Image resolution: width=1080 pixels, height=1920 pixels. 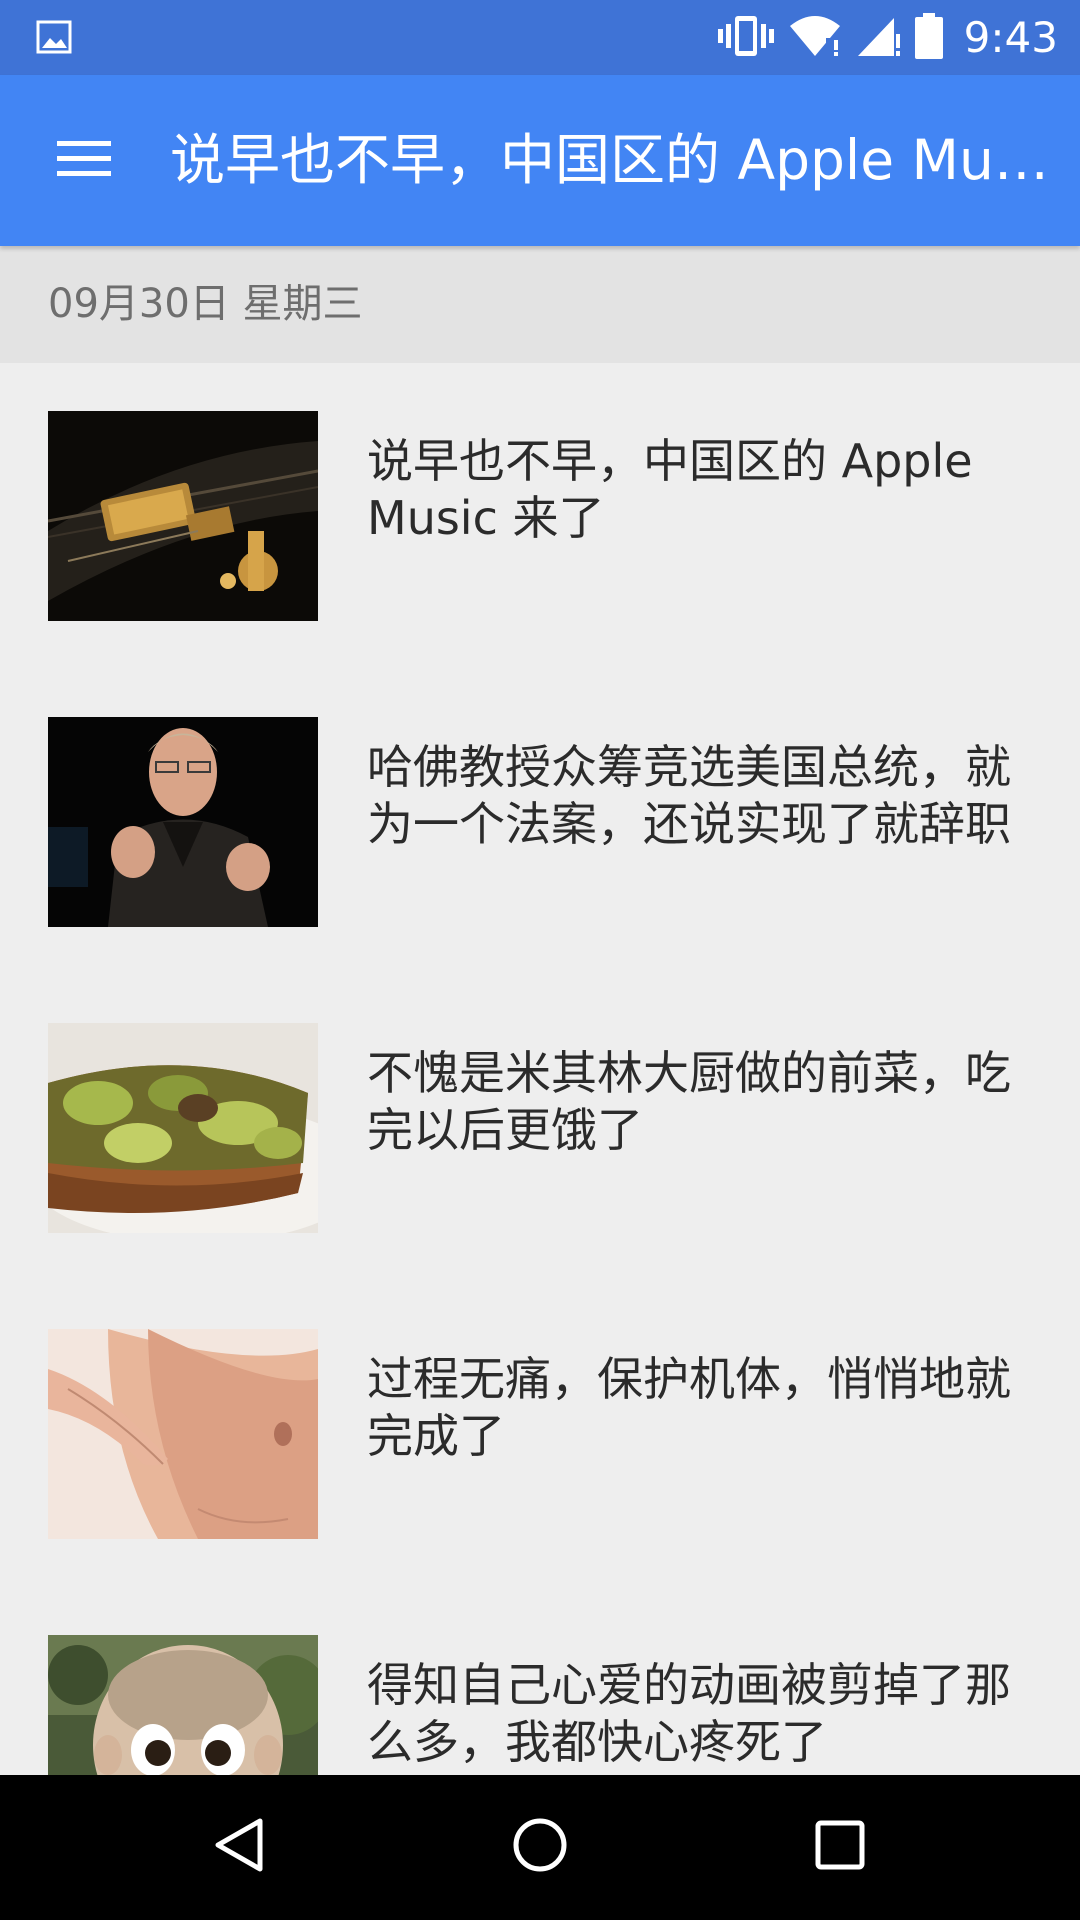 What do you see at coordinates (183, 1434) in the screenshot?
I see `abdomen-photo` at bounding box center [183, 1434].